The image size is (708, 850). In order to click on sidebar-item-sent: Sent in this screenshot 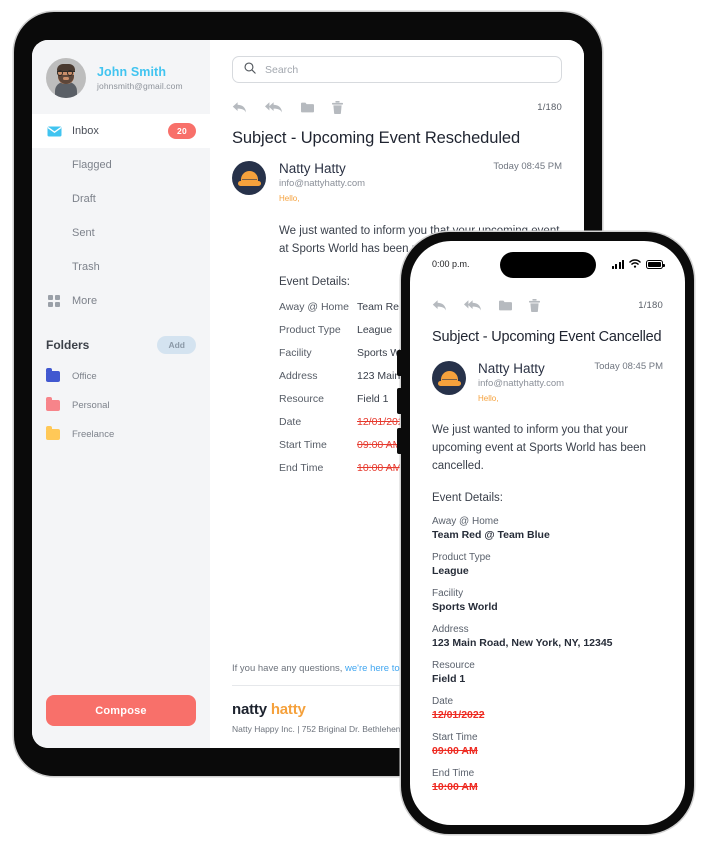, I will do `click(121, 233)`.